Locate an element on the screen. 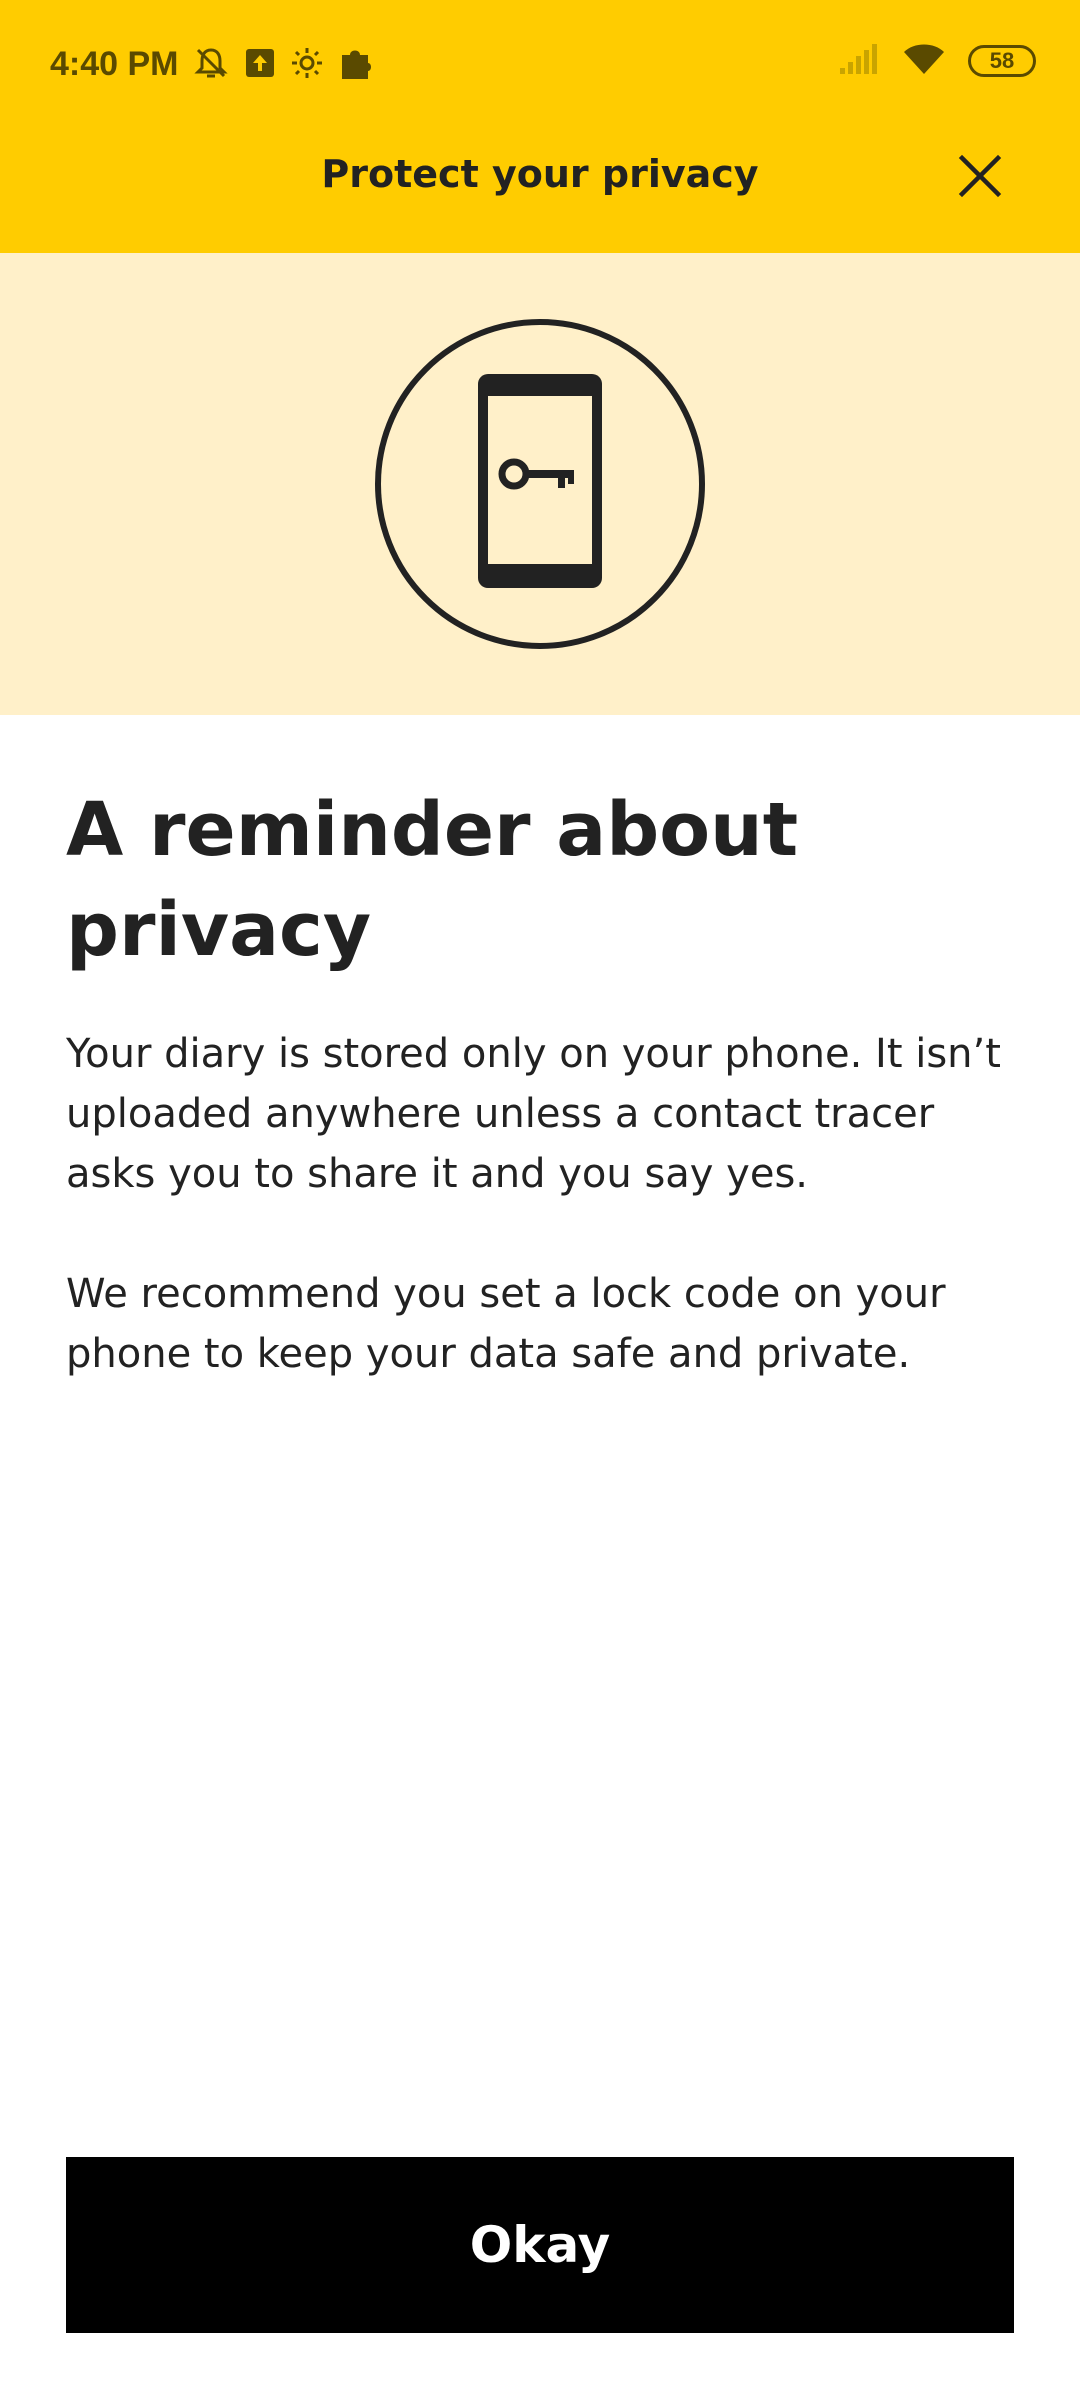 This screenshot has width=1080, height=2400. battery-icon: 58 is located at coordinates (1002, 61).